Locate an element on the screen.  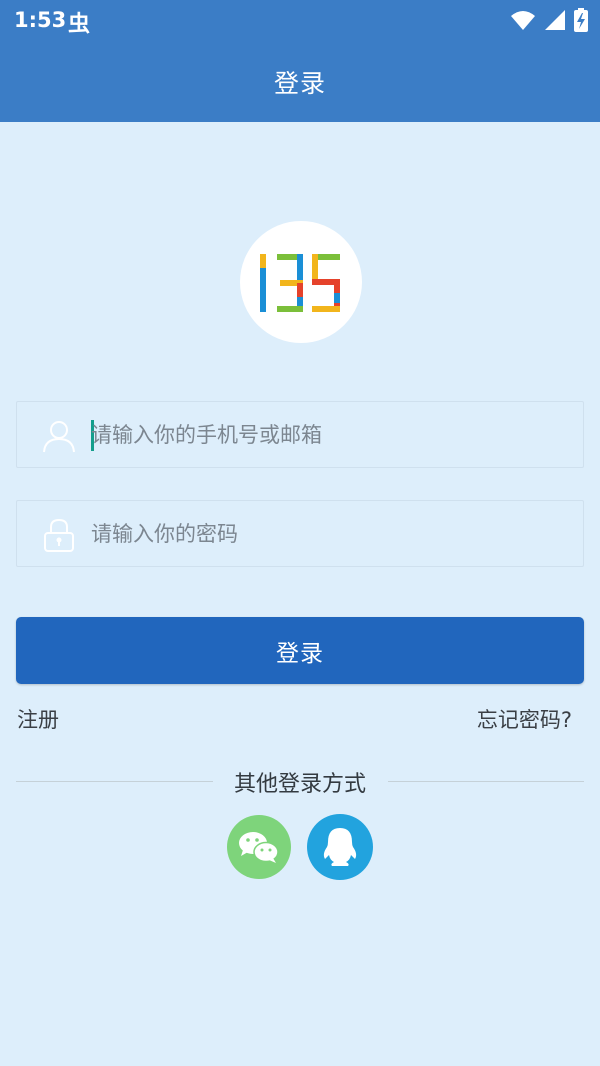
other-login-title: 其他登录方式 is located at coordinates (299, 784).